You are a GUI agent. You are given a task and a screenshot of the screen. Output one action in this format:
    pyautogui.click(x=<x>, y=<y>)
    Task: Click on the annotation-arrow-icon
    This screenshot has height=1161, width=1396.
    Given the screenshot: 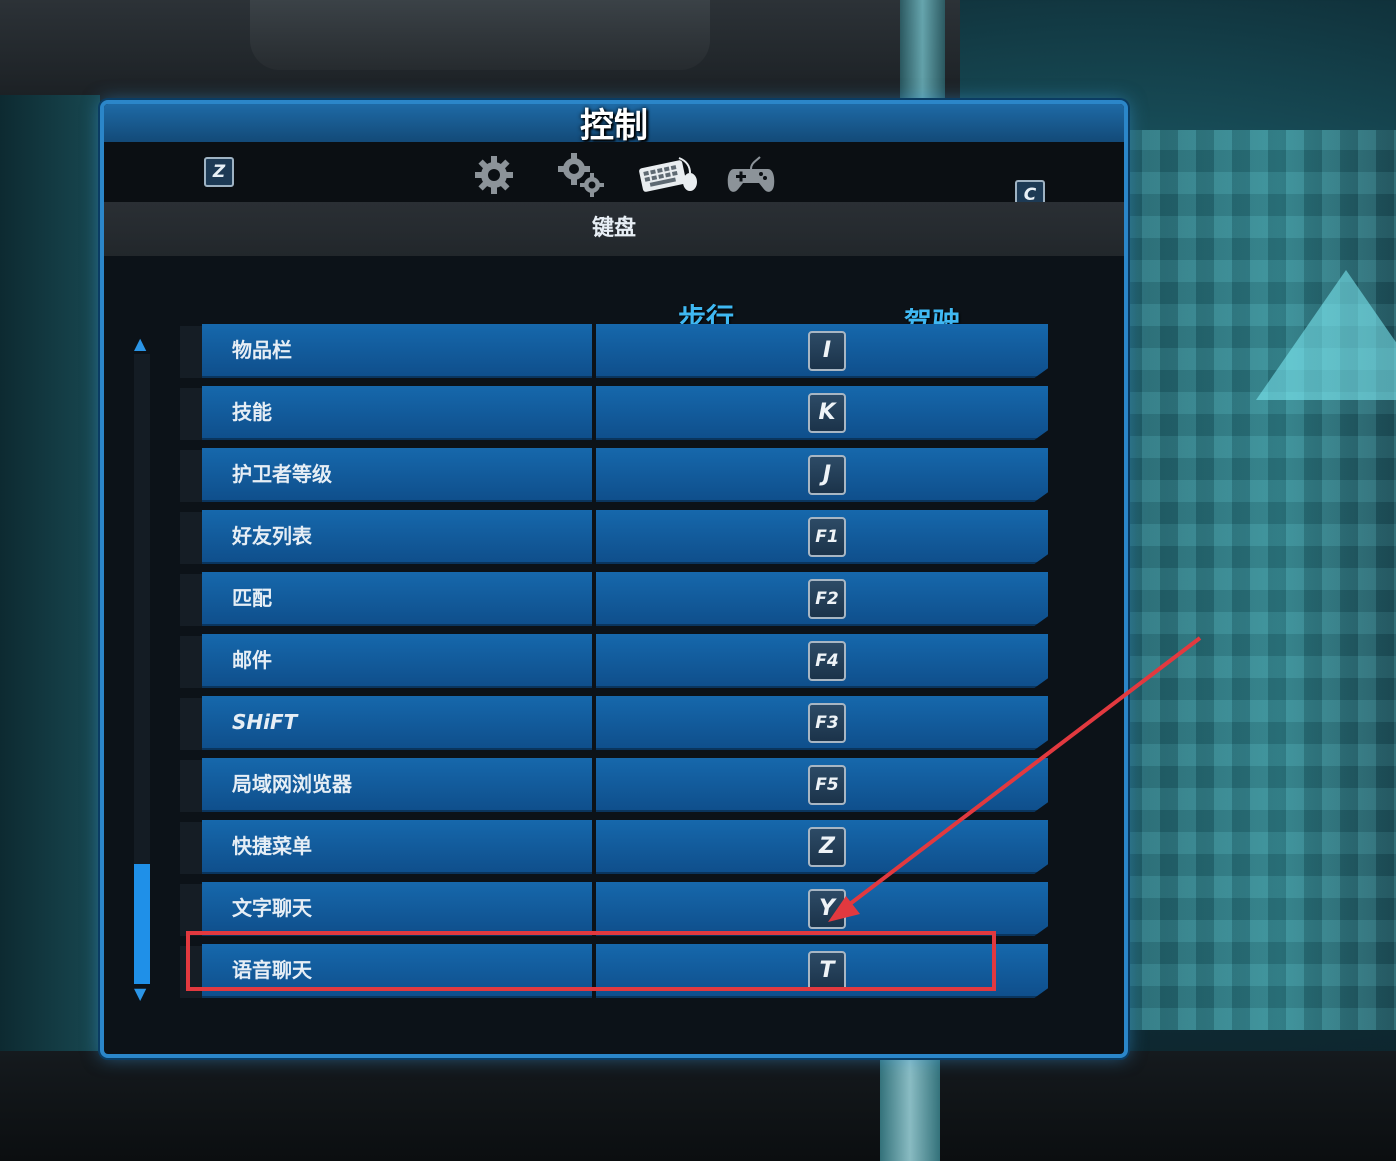 What is the action you would take?
    pyautogui.click(x=1015, y=779)
    